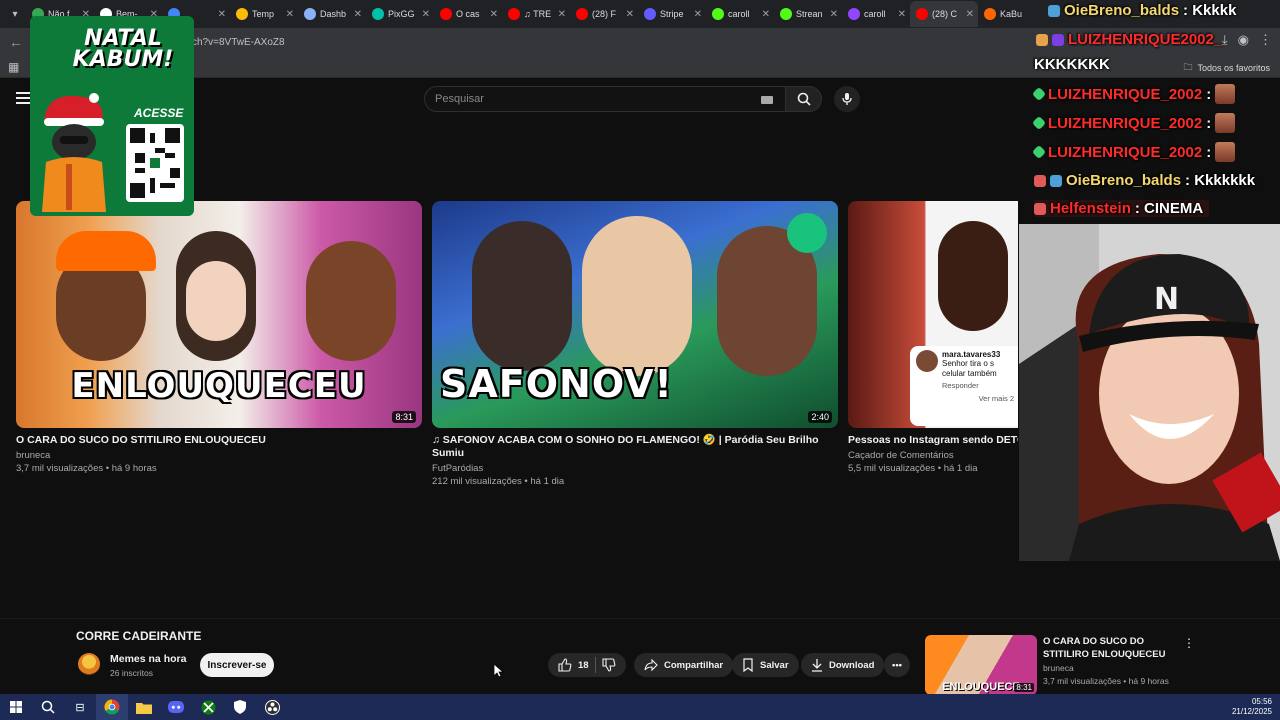 The height and width of the screenshot is (720, 1280). What do you see at coordinates (684, 665) in the screenshot?
I see `share-button: Compartilhar` at bounding box center [684, 665].